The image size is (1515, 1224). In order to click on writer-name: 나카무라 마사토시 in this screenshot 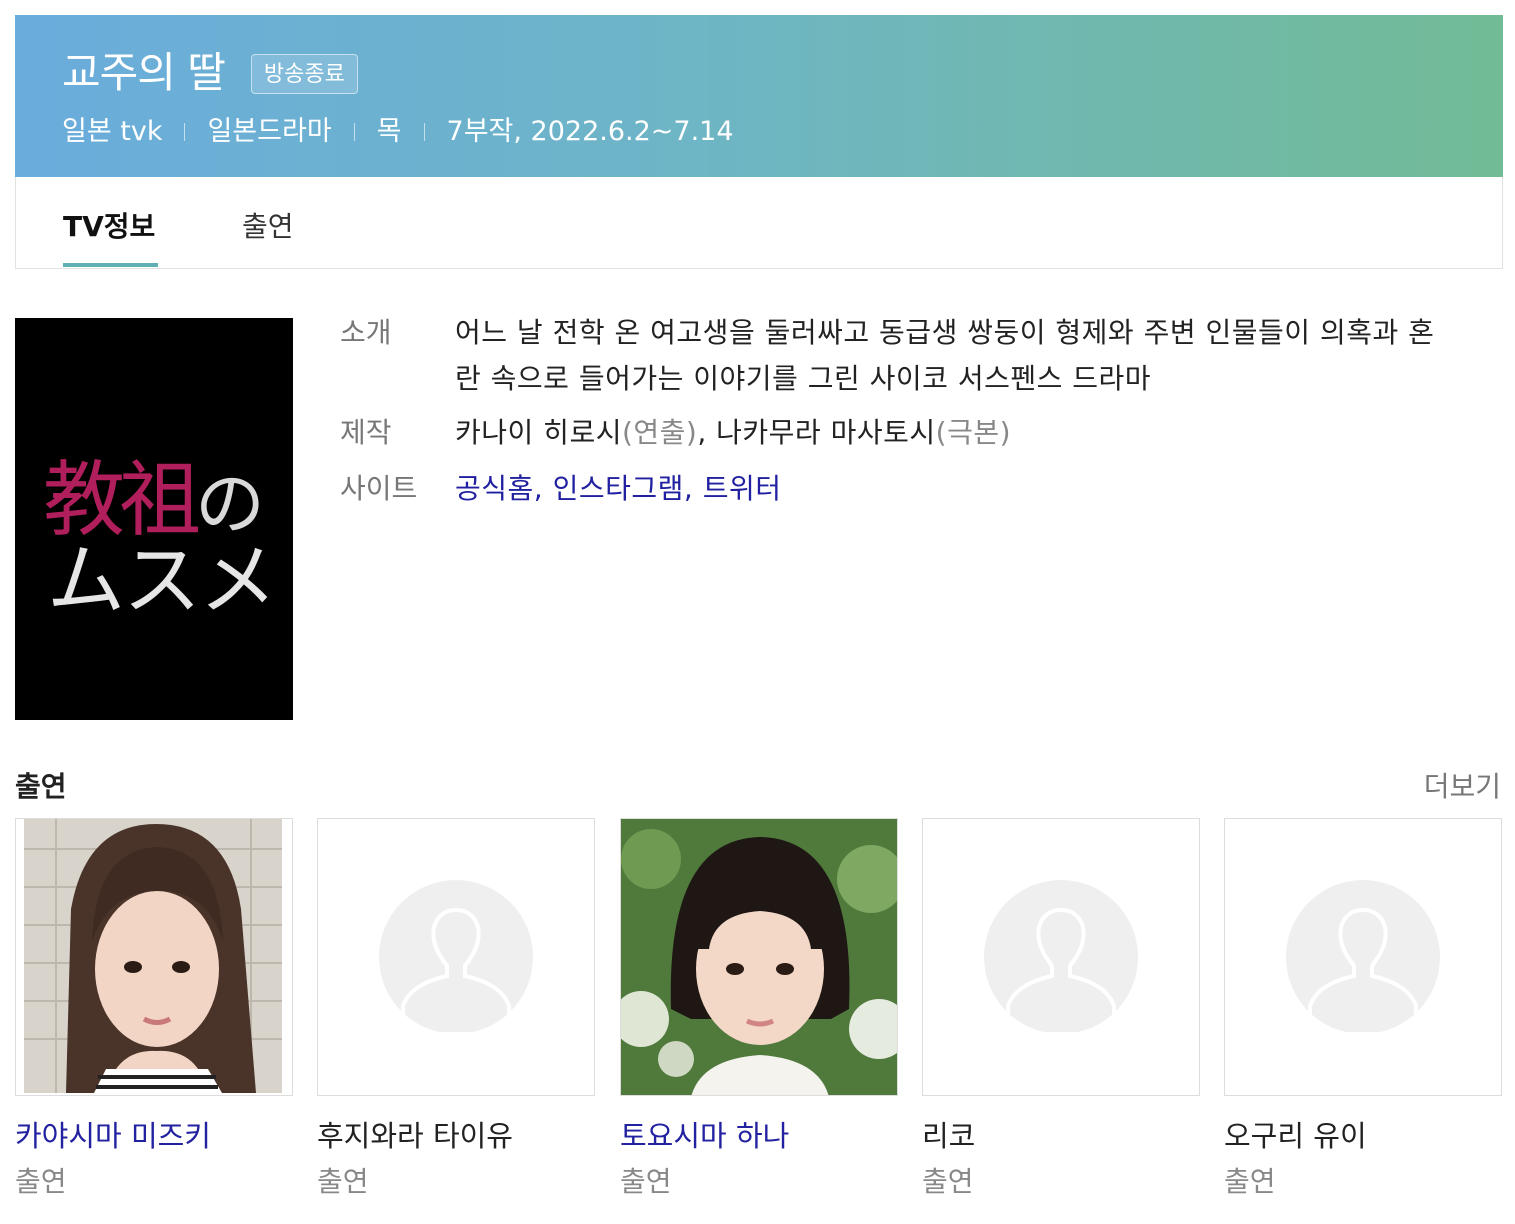, I will do `click(826, 432)`.